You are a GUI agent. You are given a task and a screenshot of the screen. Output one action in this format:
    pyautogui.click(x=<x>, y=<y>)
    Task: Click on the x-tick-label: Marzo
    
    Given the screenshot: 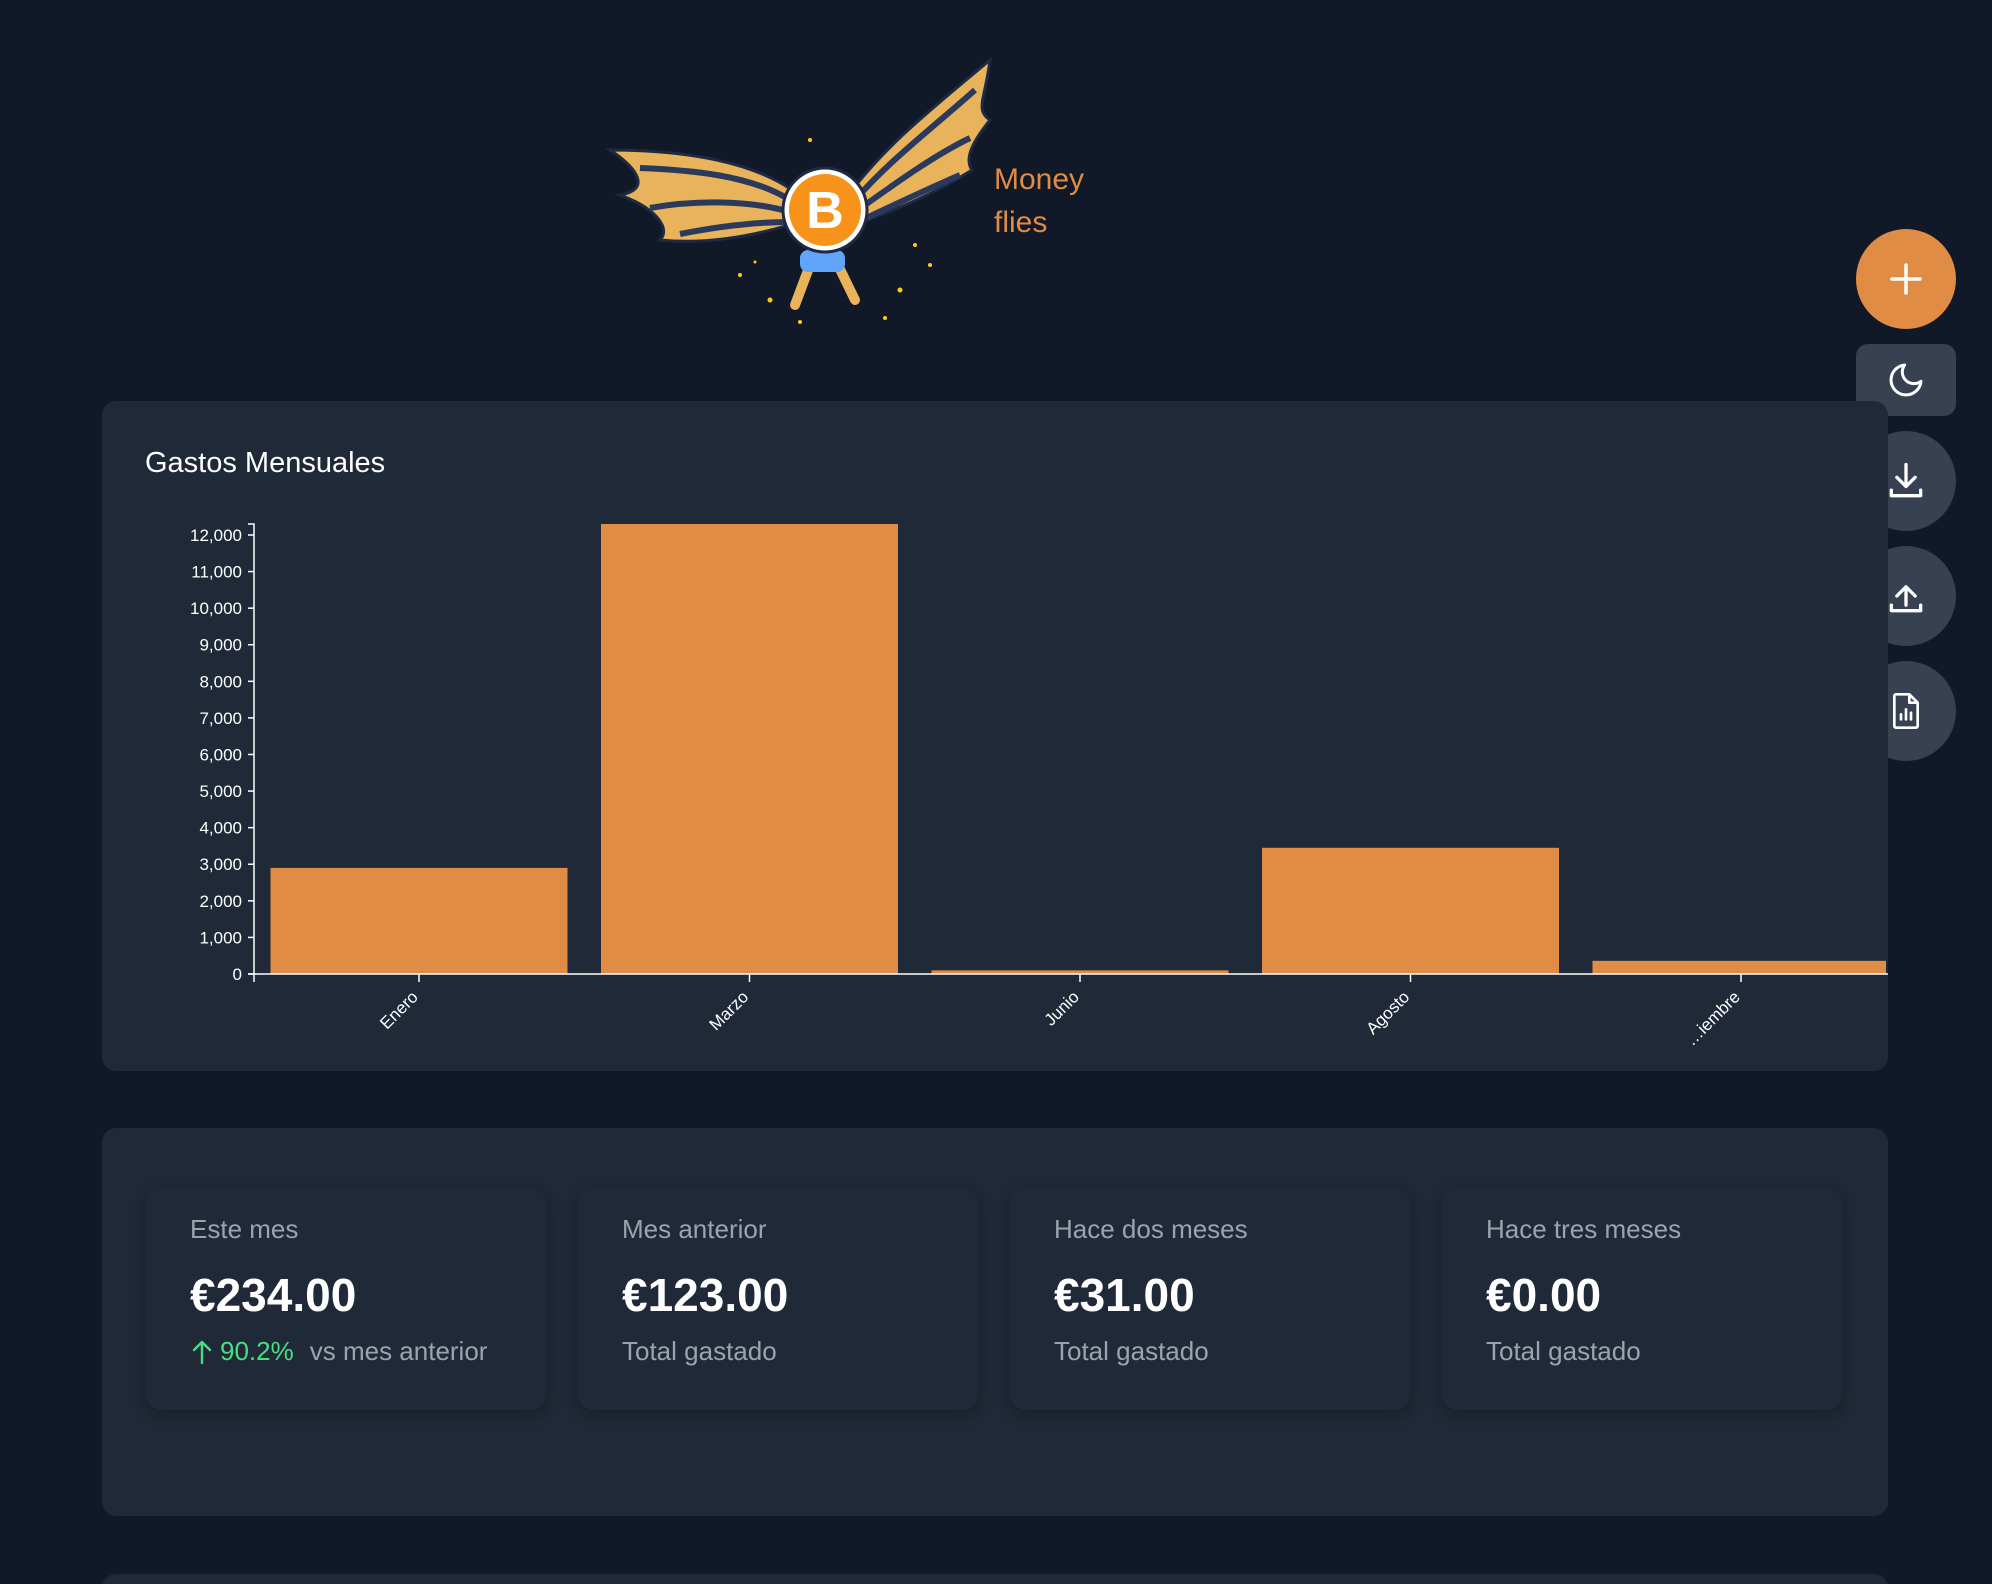 What is the action you would take?
    pyautogui.click(x=728, y=1010)
    